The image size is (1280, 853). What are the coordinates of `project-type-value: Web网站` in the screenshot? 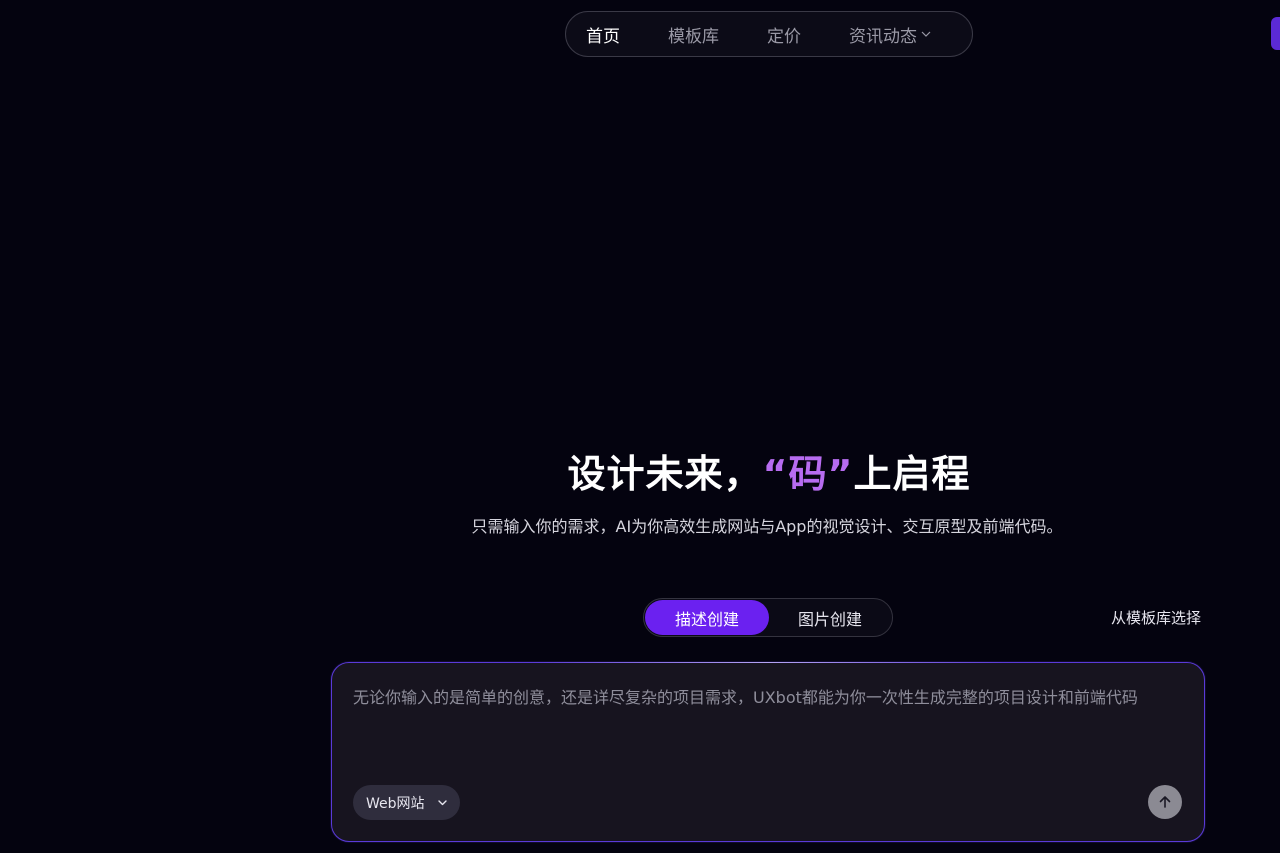 It's located at (395, 803).